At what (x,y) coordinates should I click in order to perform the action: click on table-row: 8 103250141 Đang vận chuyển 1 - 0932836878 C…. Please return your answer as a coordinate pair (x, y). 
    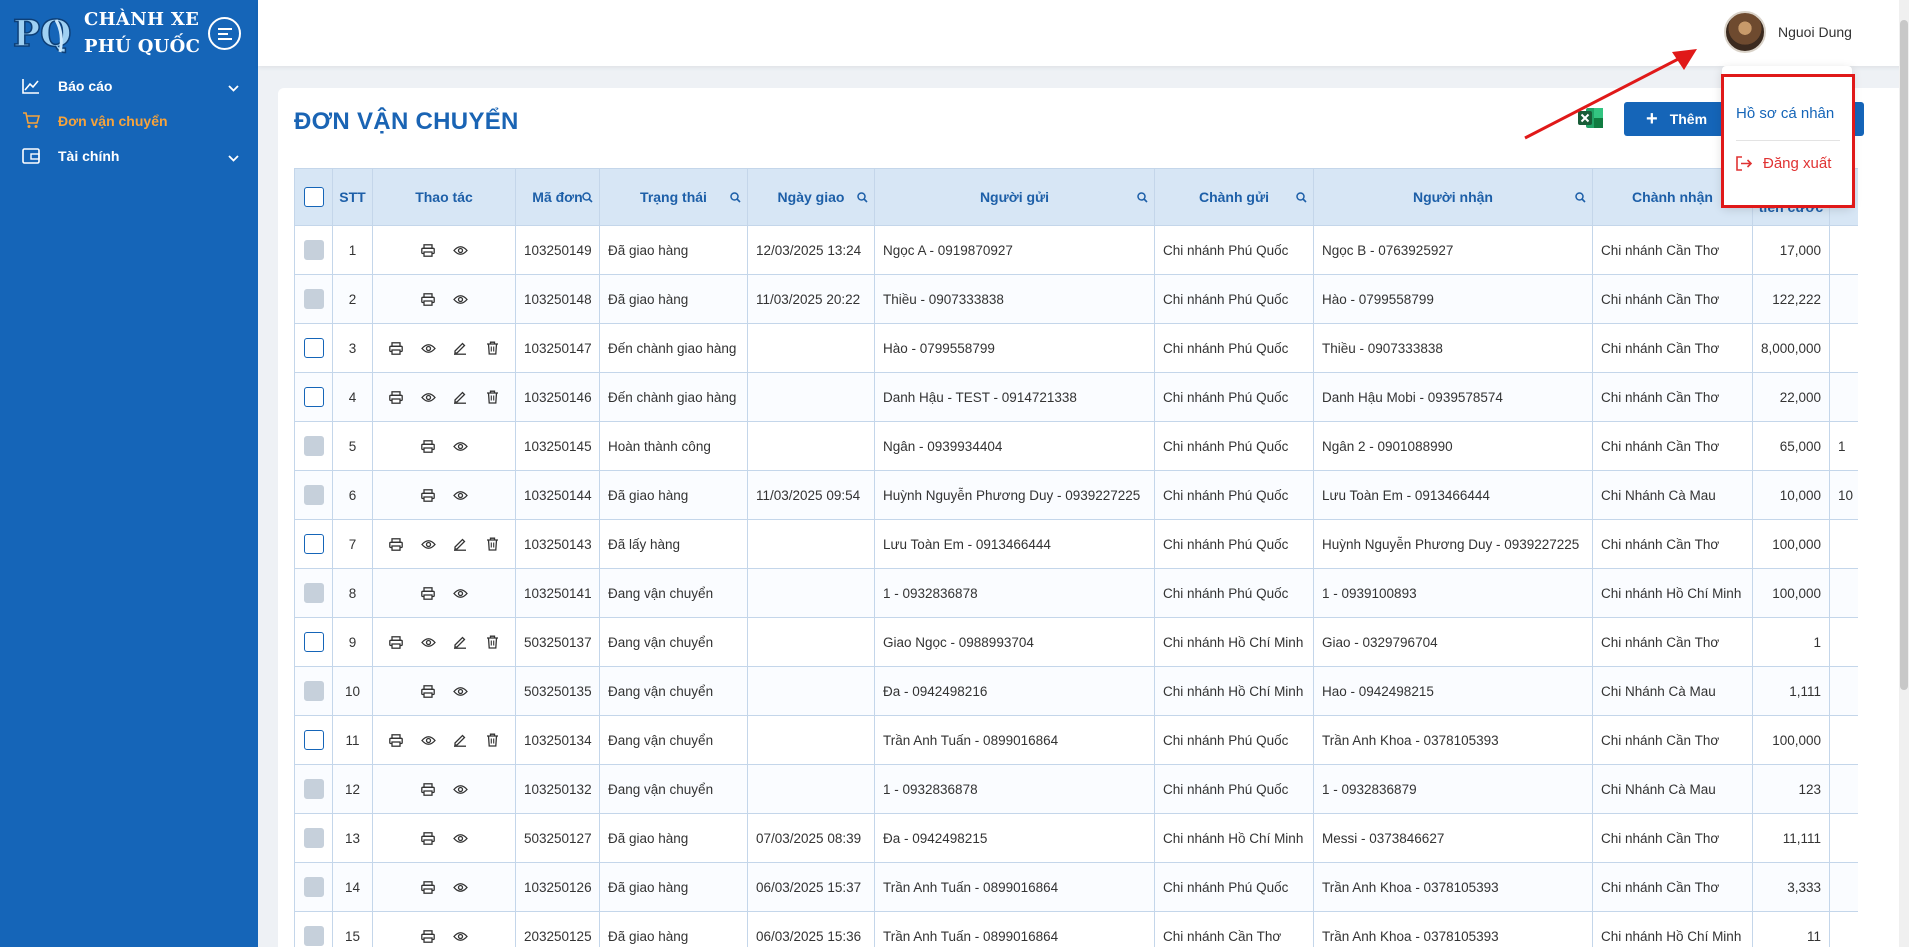
    Looking at the image, I should click on (1076, 593).